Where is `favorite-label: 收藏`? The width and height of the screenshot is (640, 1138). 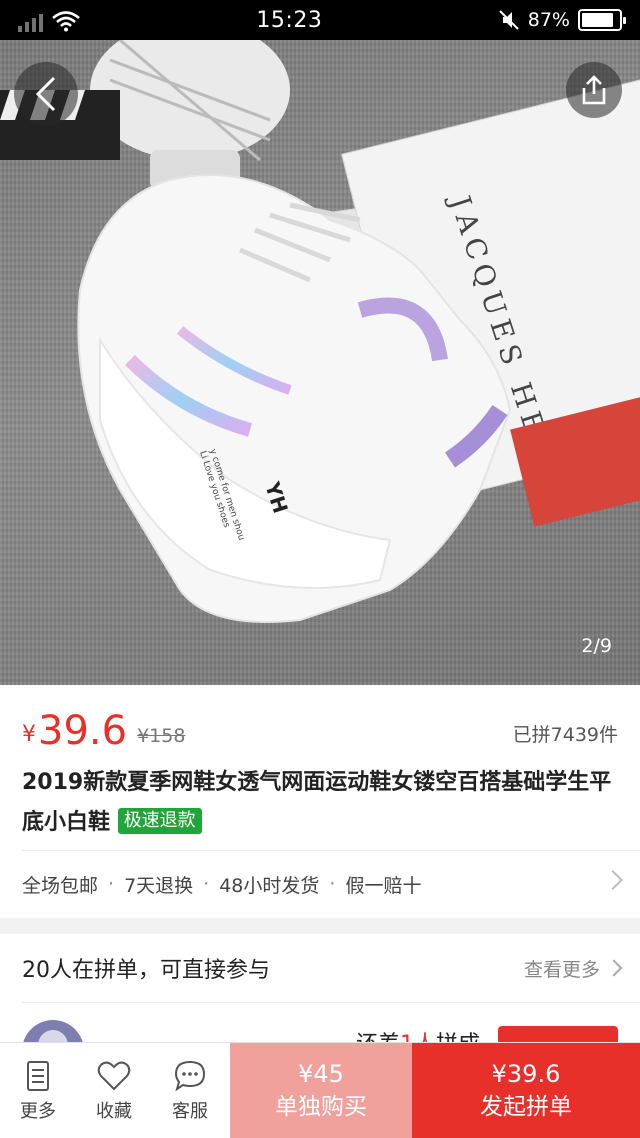 favorite-label: 收藏 is located at coordinates (114, 1111).